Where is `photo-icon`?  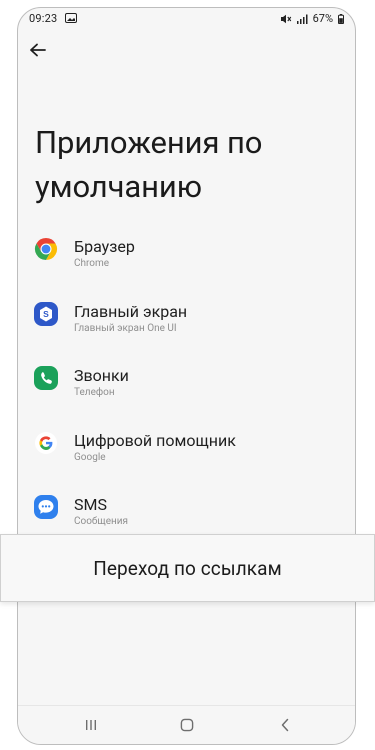
photo-icon is located at coordinates (71, 18).